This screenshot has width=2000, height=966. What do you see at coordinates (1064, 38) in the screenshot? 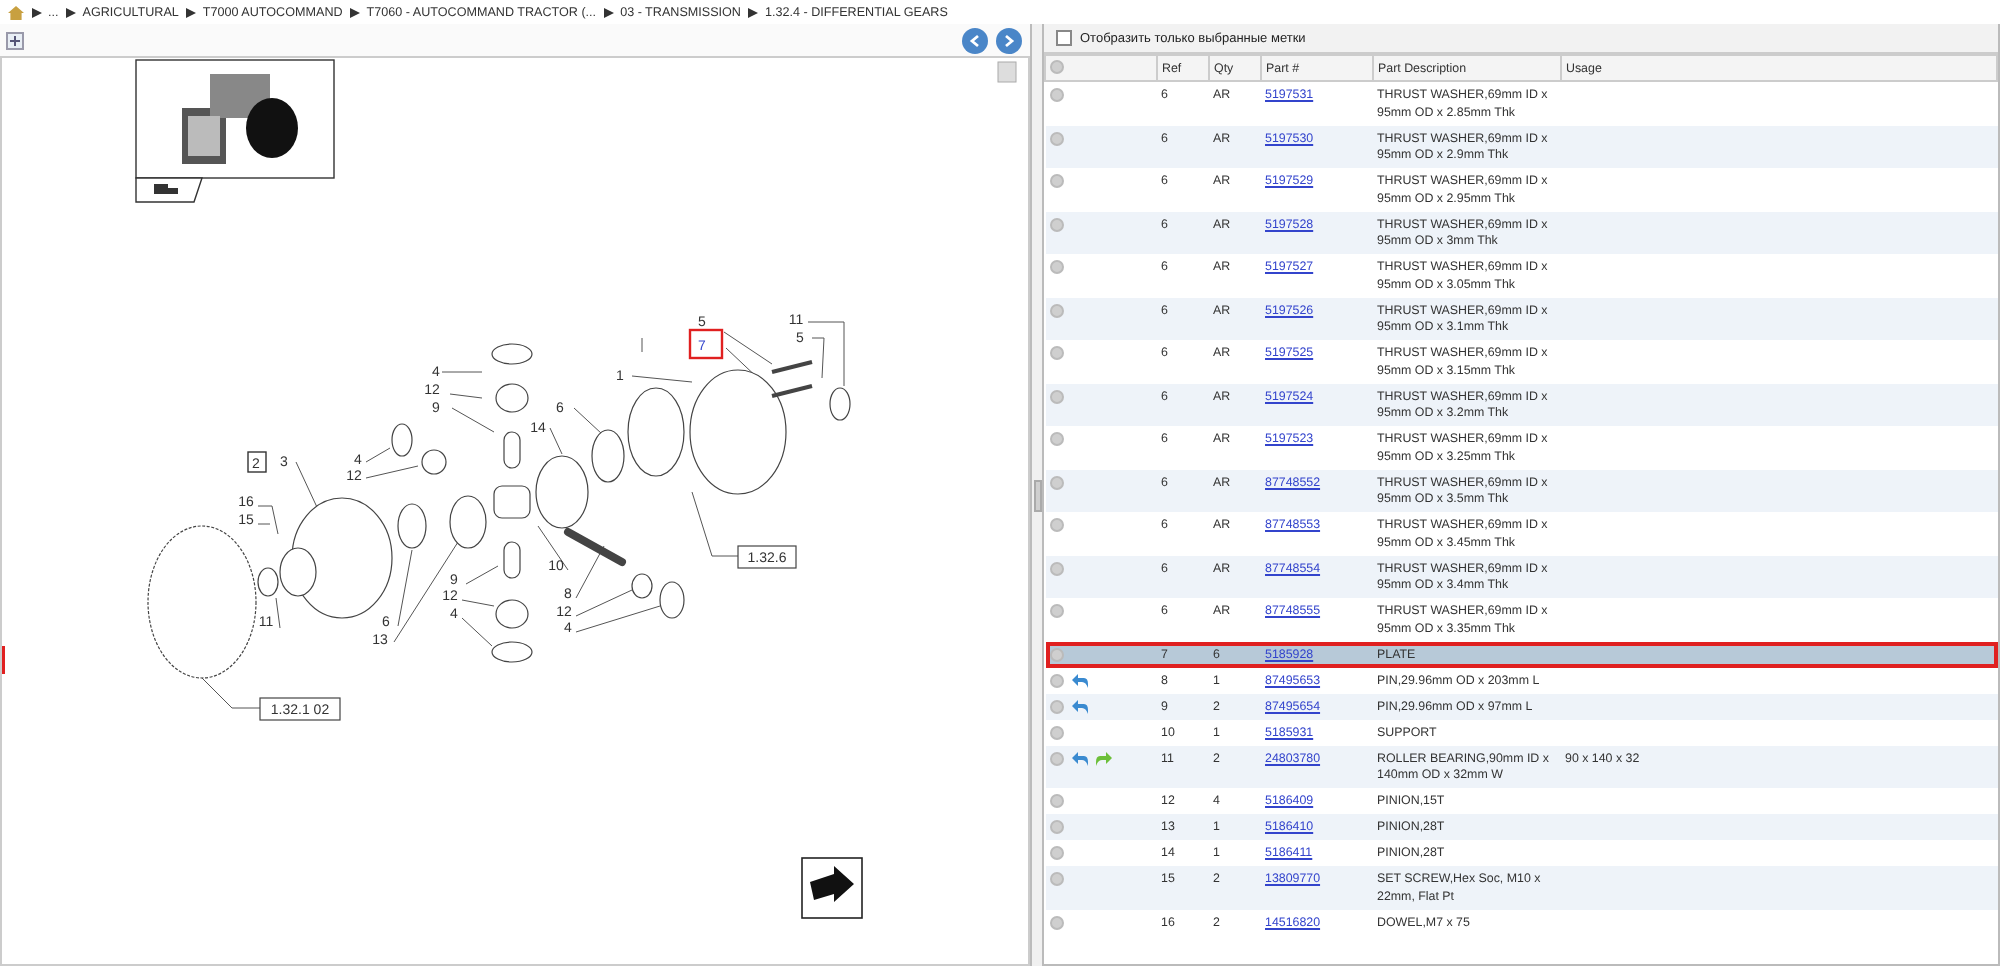
I see `checkbox` at bounding box center [1064, 38].